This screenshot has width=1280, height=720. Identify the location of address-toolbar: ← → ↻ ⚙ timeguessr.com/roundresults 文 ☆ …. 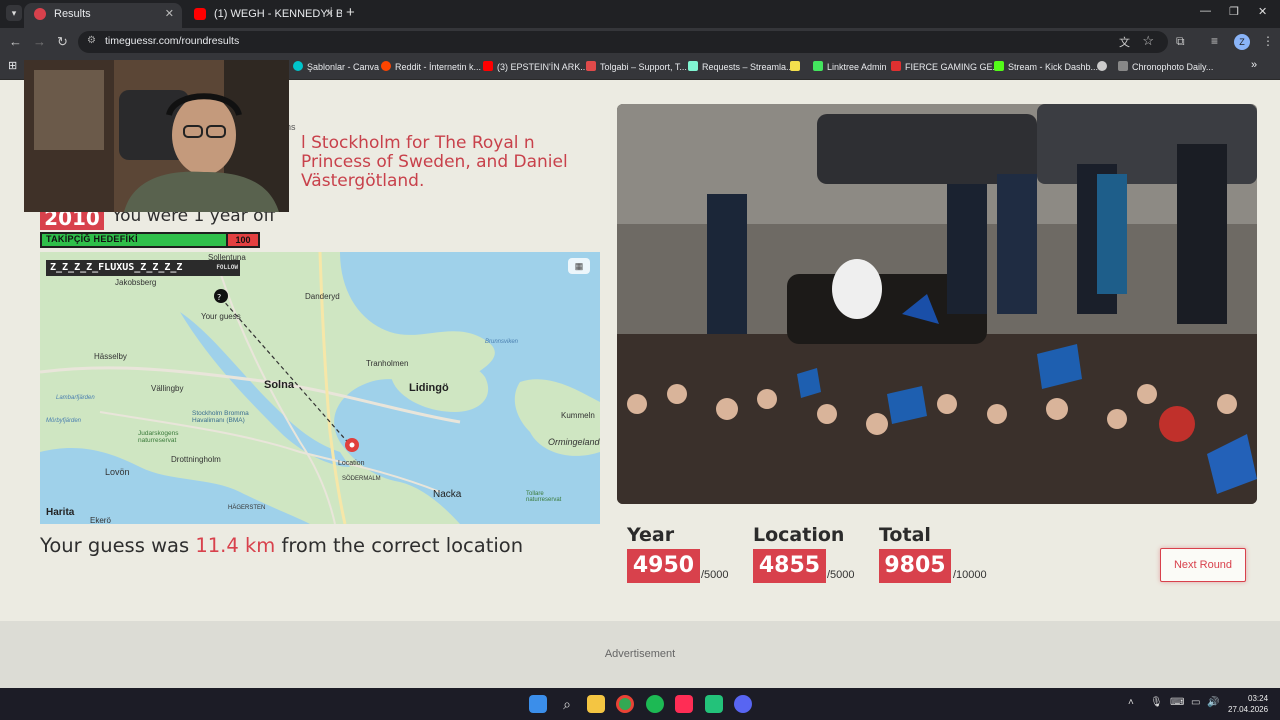
(640, 42).